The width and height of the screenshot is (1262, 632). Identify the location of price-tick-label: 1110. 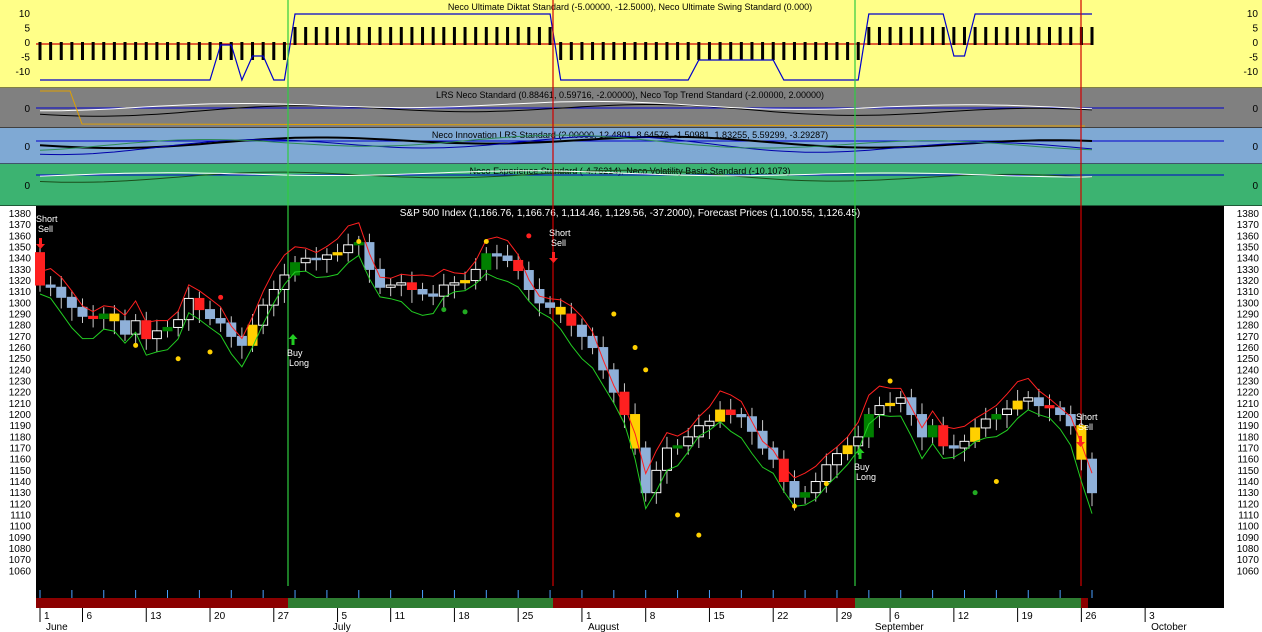
(1248, 516).